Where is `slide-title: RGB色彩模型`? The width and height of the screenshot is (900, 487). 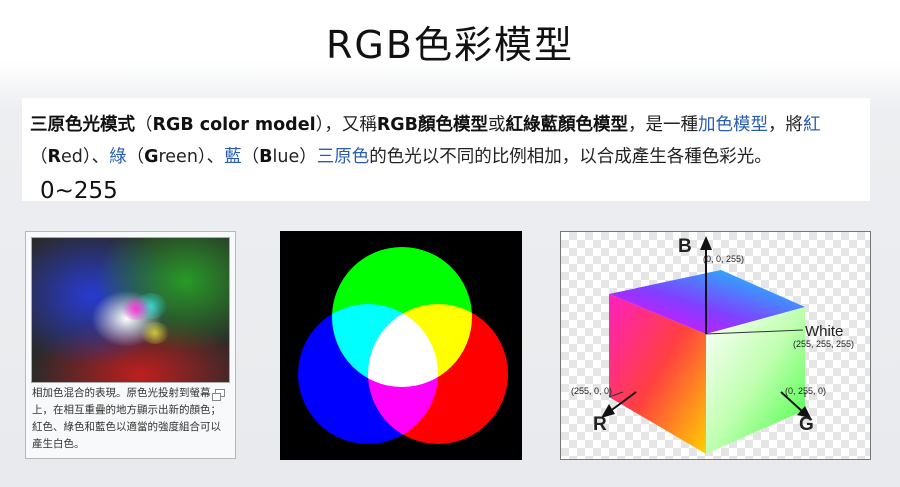 slide-title: RGB色彩模型 is located at coordinates (450, 45).